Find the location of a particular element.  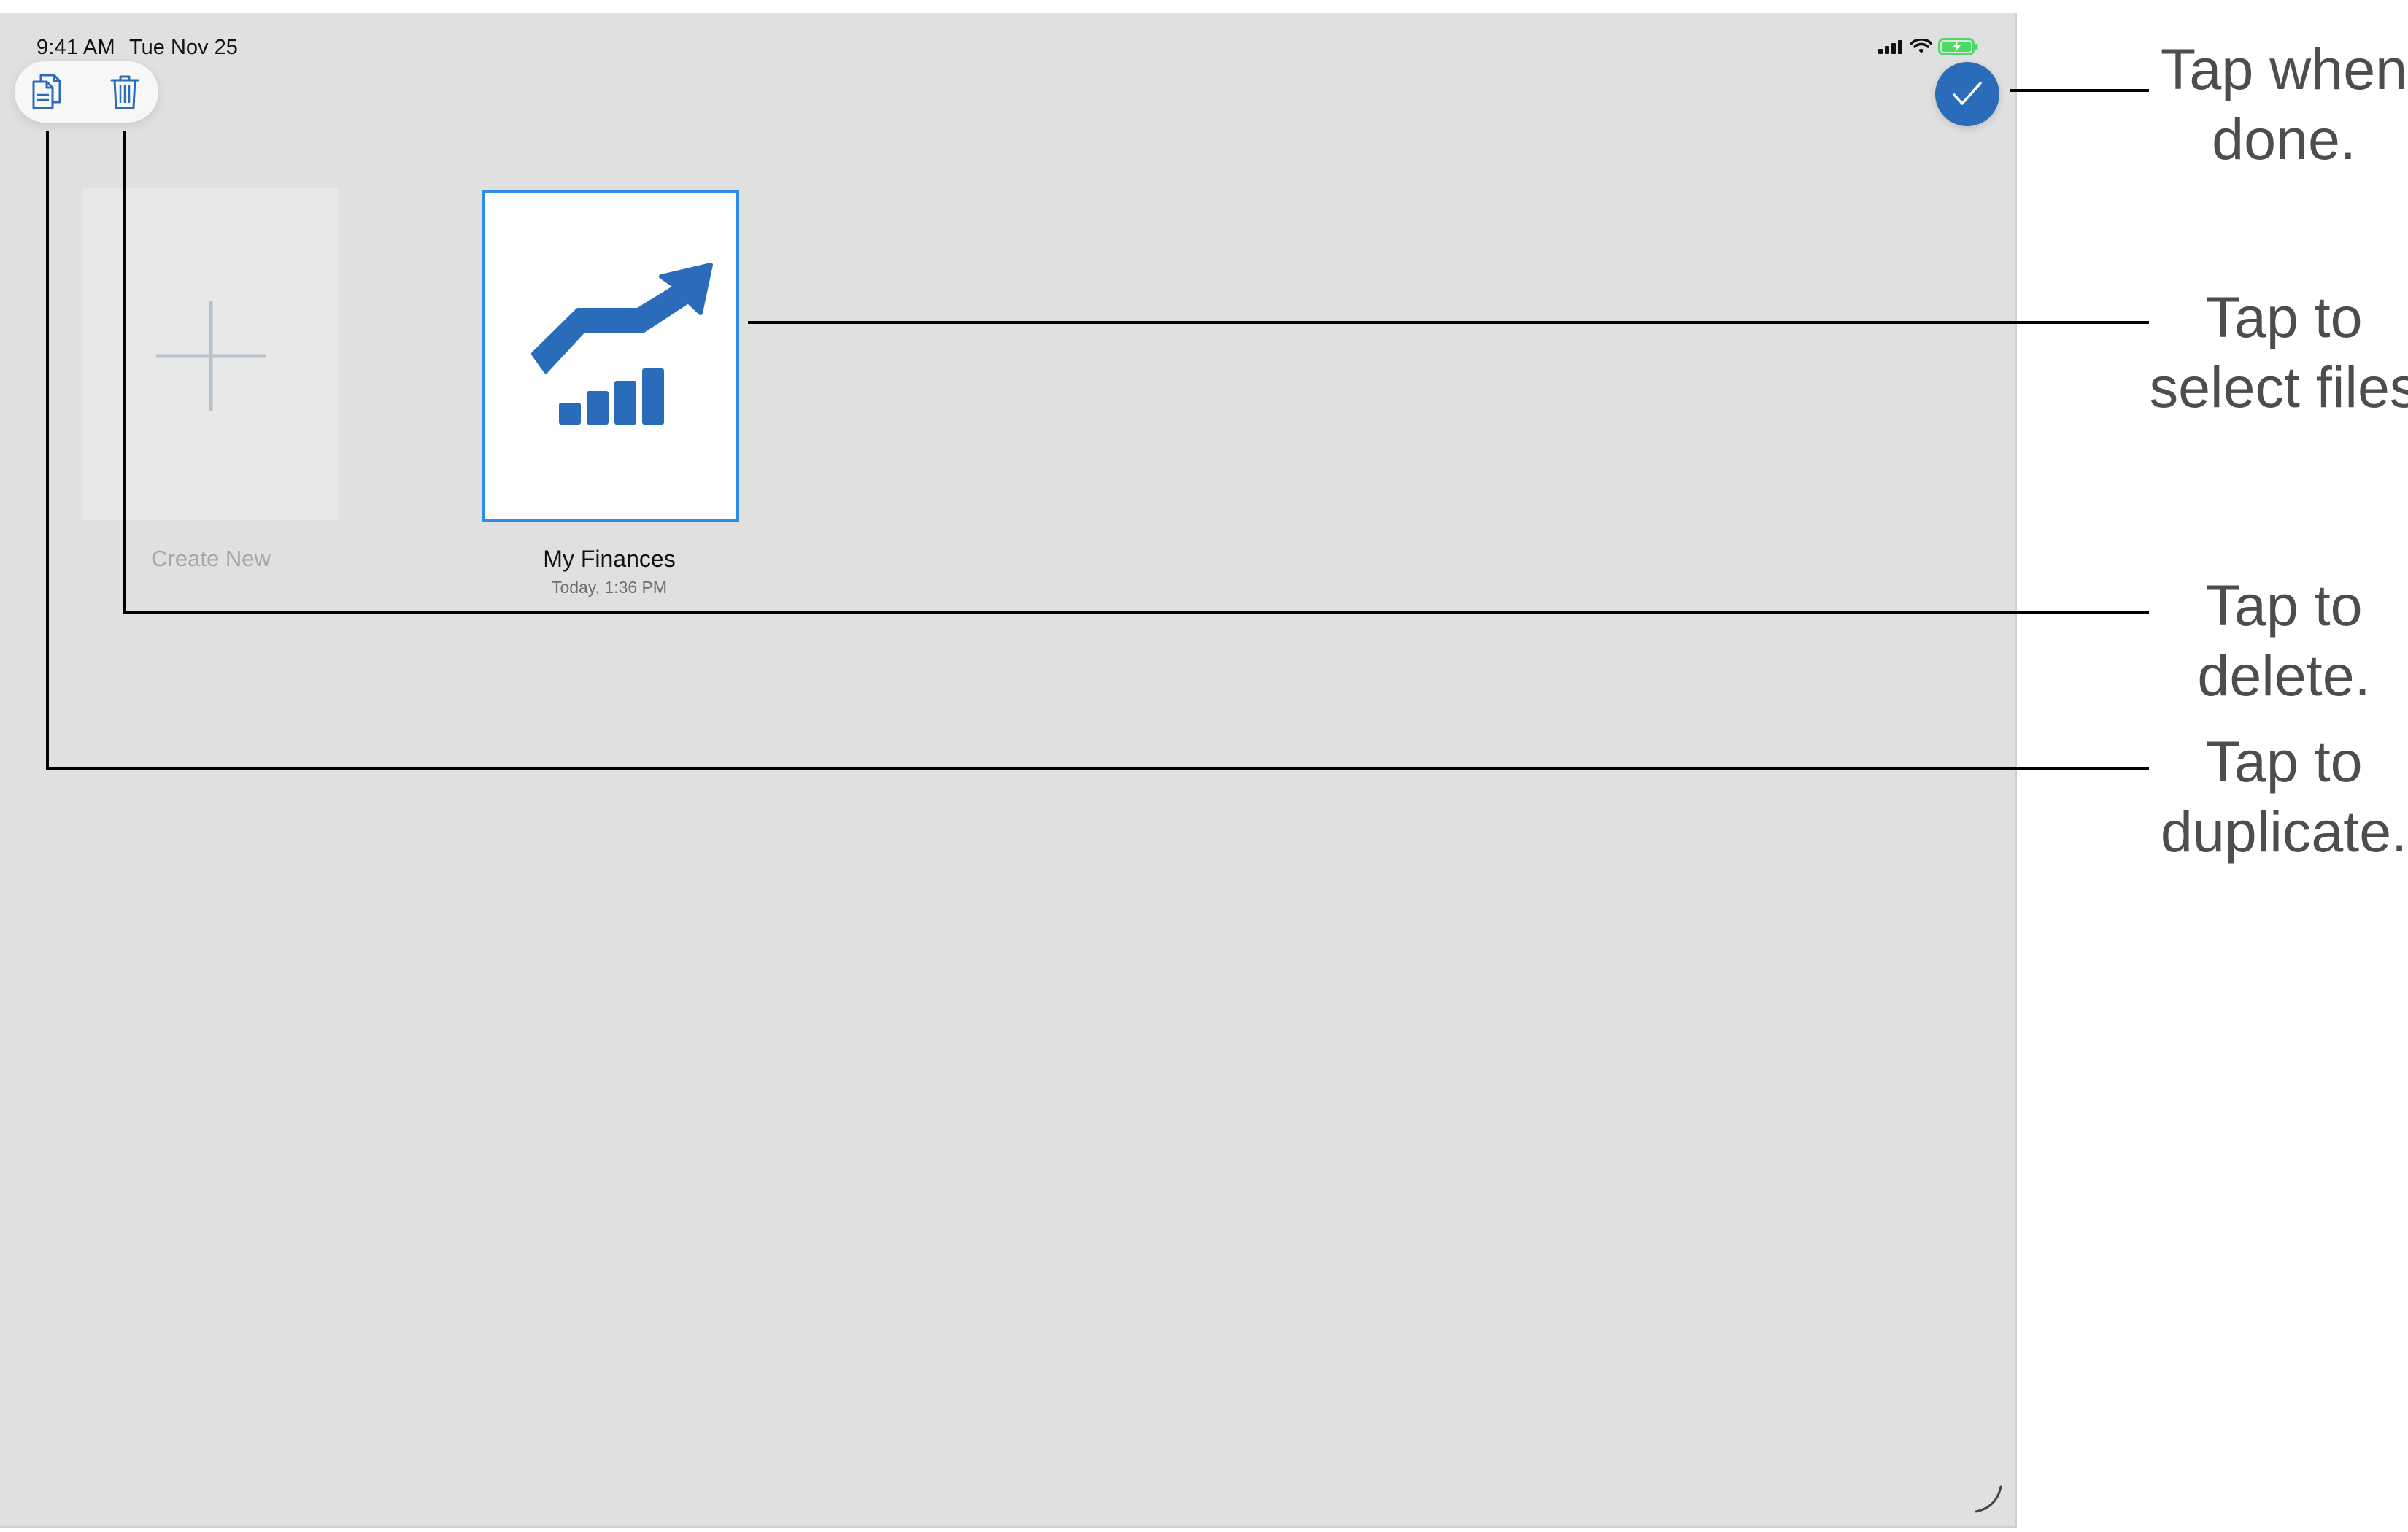

leader-line-delete is located at coordinates (1136, 613).